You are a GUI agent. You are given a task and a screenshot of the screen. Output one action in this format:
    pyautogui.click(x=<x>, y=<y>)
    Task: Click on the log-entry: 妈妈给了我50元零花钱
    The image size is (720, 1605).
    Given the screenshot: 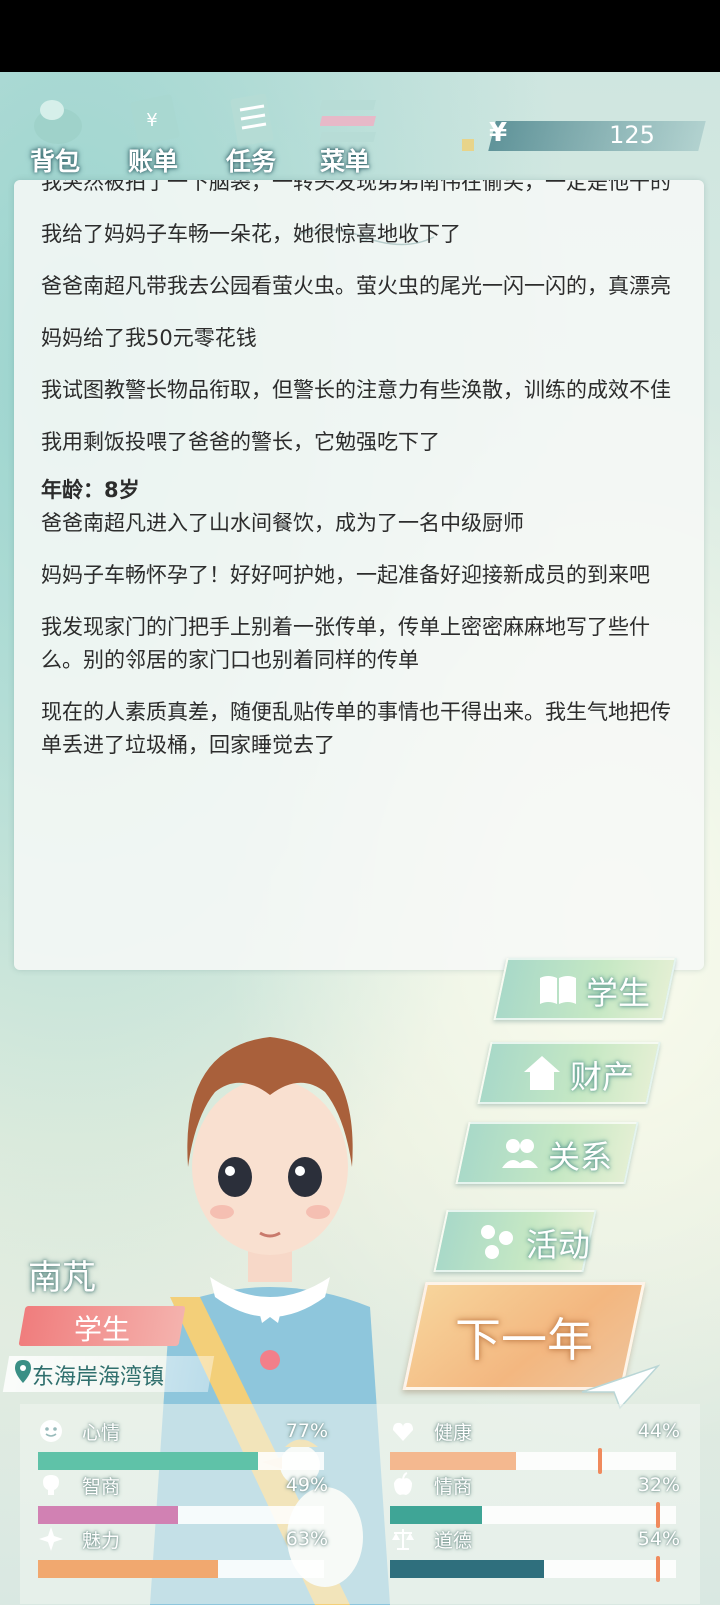 What is the action you would take?
    pyautogui.click(x=149, y=338)
    